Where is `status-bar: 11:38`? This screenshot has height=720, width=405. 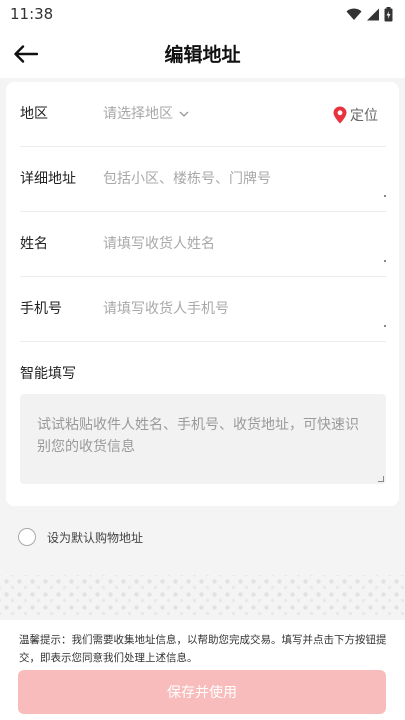 status-bar: 11:38 is located at coordinates (202, 14).